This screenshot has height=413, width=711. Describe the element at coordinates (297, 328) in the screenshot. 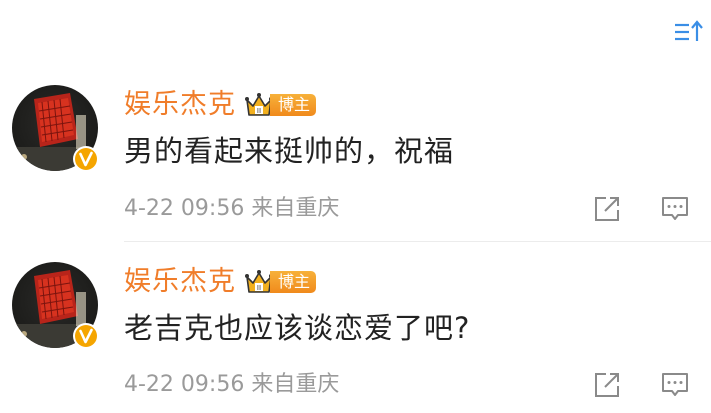

I see `comment-text: 老吉克也应该谈恋爱了吧?` at that location.